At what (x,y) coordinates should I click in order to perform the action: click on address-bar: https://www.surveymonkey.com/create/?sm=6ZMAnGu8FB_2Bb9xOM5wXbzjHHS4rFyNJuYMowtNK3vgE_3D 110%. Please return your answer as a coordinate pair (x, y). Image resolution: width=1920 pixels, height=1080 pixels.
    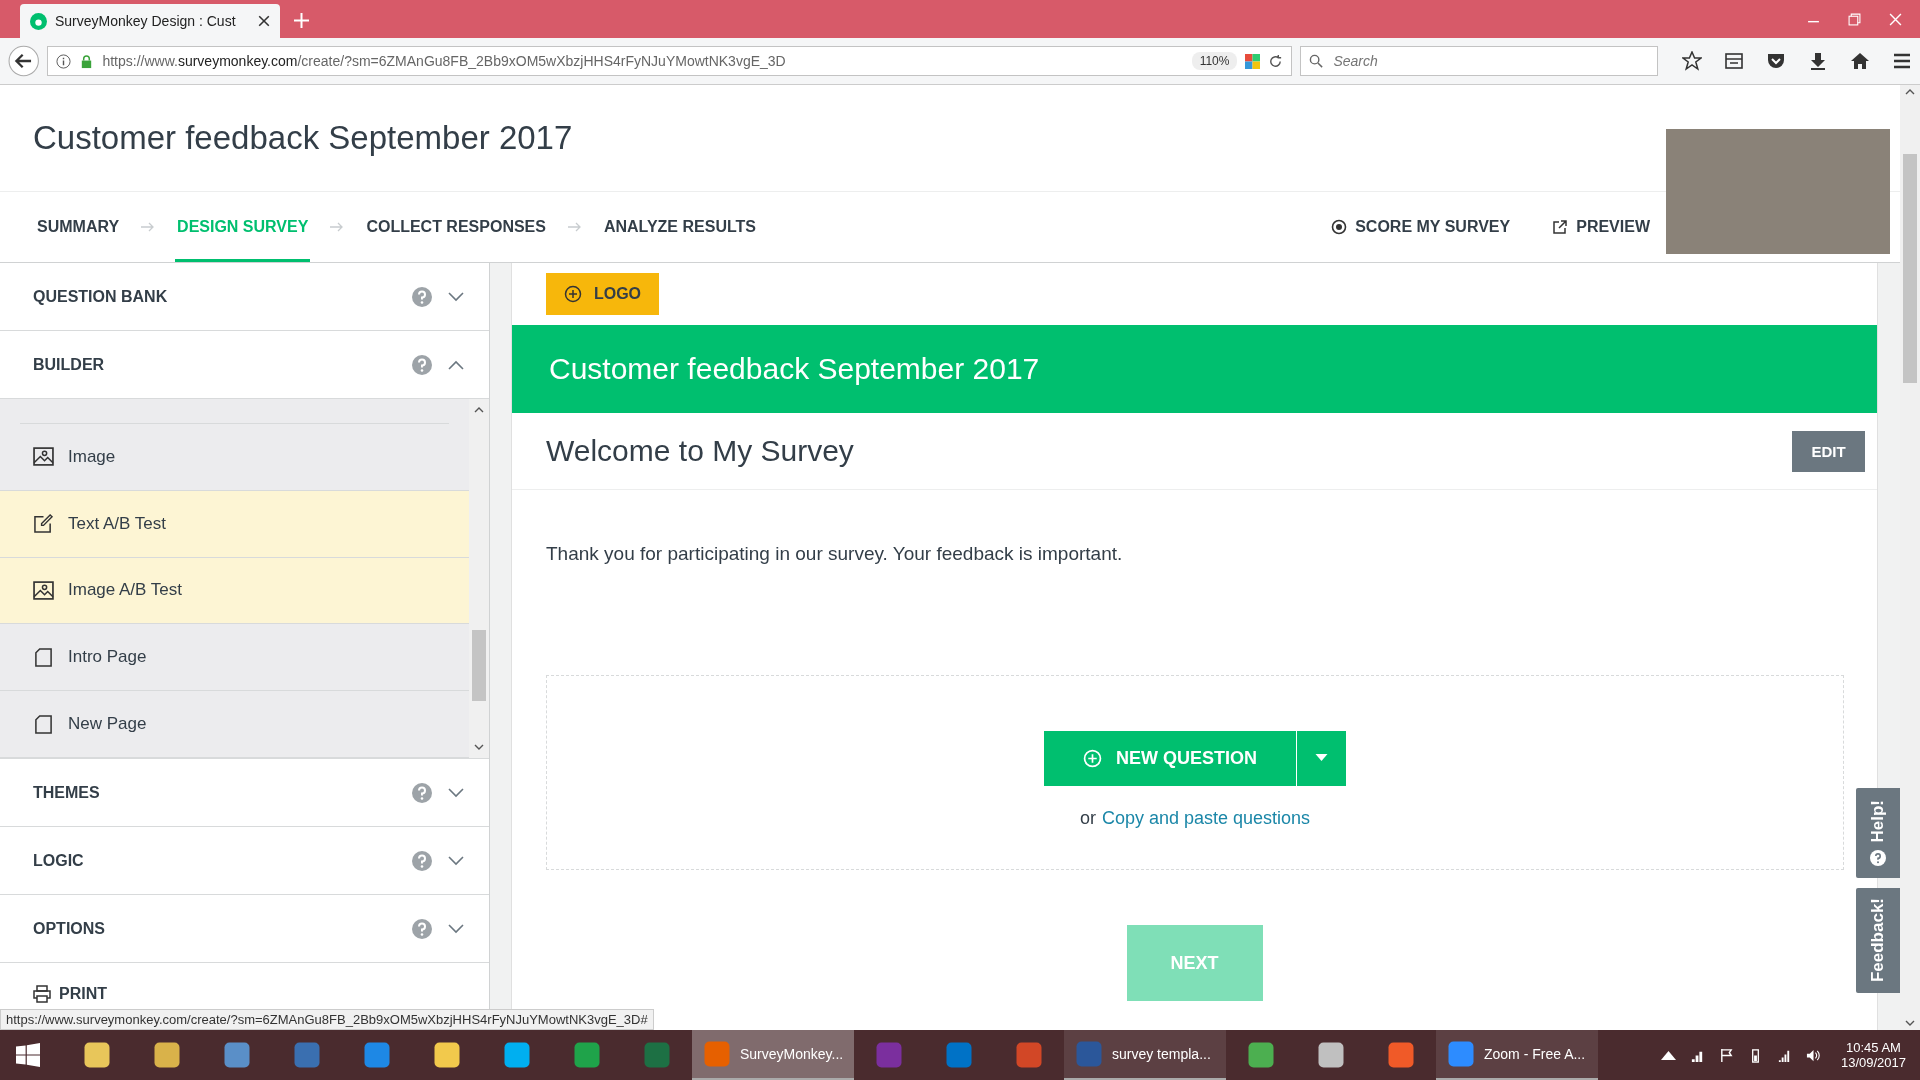
    Looking at the image, I should click on (670, 61).